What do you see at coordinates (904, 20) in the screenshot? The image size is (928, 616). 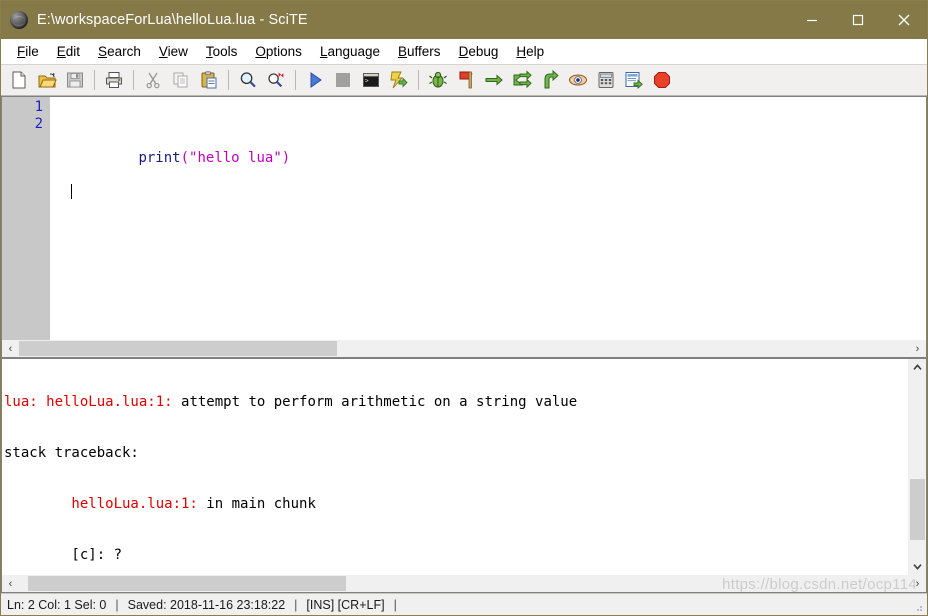 I see `close-button` at bounding box center [904, 20].